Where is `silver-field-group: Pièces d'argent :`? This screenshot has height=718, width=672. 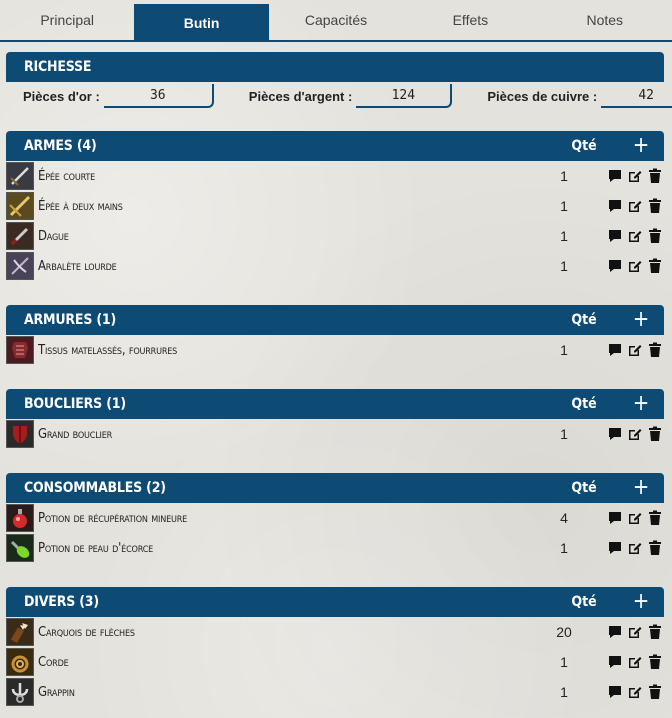
silver-field-group: Pièces d'argent : is located at coordinates (342, 96).